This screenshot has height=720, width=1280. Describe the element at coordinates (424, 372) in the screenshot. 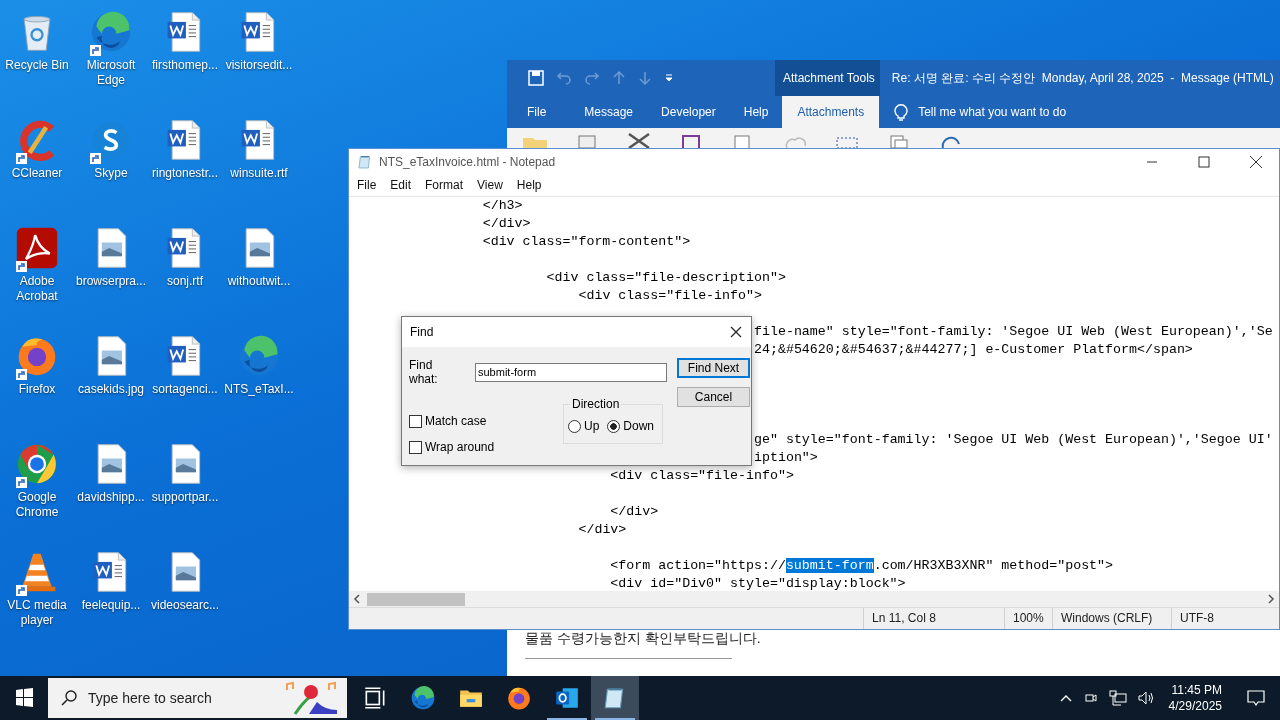

I see `find-what-label: Find what:` at that location.